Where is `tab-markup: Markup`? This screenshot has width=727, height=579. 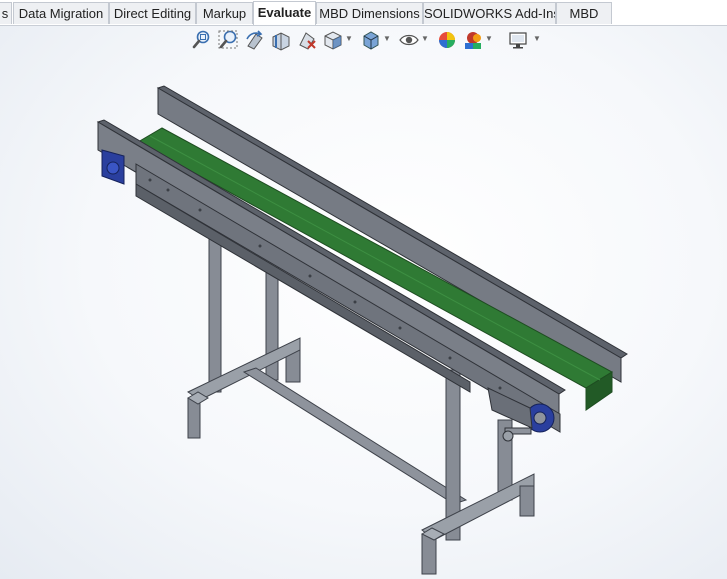 tab-markup: Markup is located at coordinates (224, 13).